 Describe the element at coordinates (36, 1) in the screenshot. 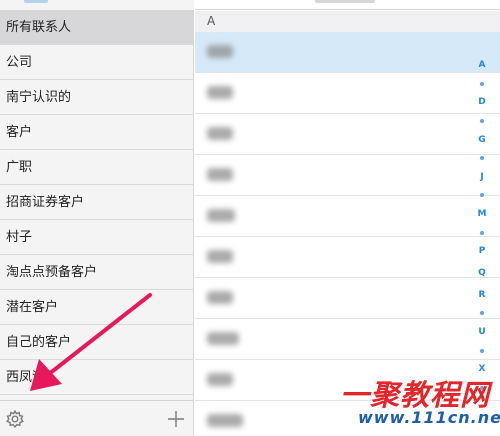

I see `sidebar-header-title-cut` at that location.